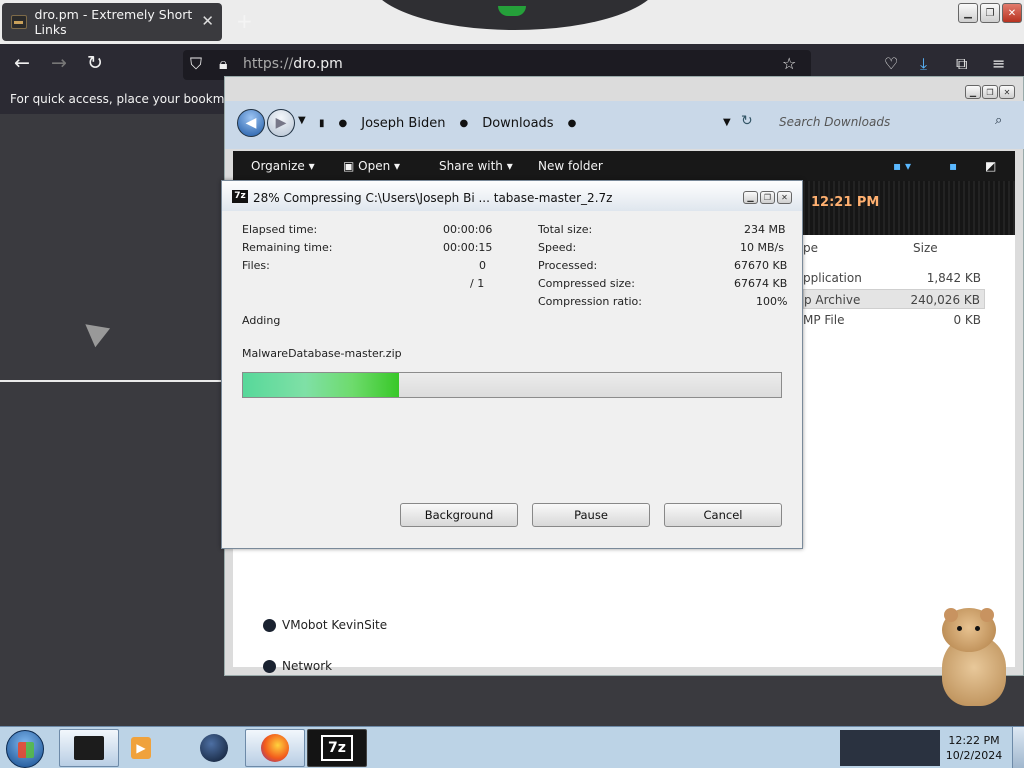  I want to click on column-type-header: pe, so click(810, 248).